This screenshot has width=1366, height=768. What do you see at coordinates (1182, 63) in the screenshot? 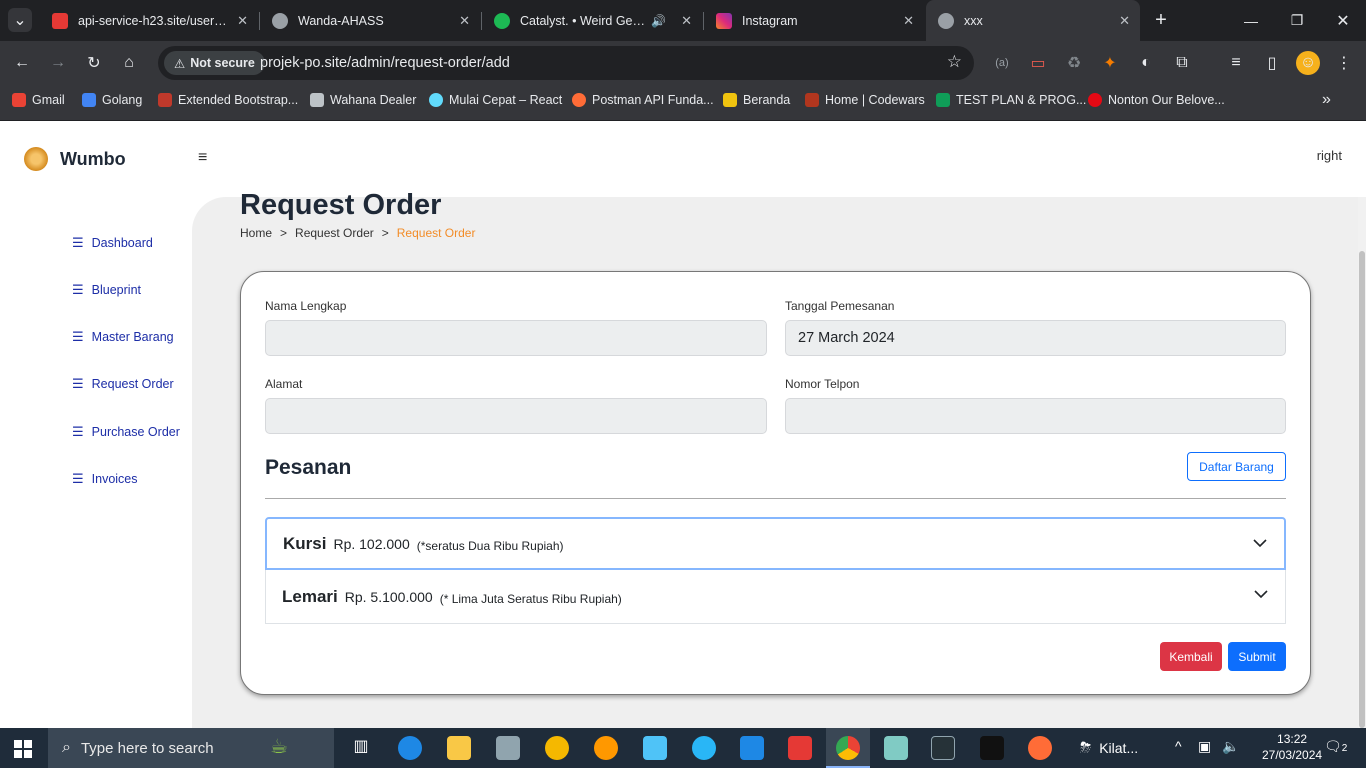
I see `puzzle-icon: ⧉` at bounding box center [1182, 63].